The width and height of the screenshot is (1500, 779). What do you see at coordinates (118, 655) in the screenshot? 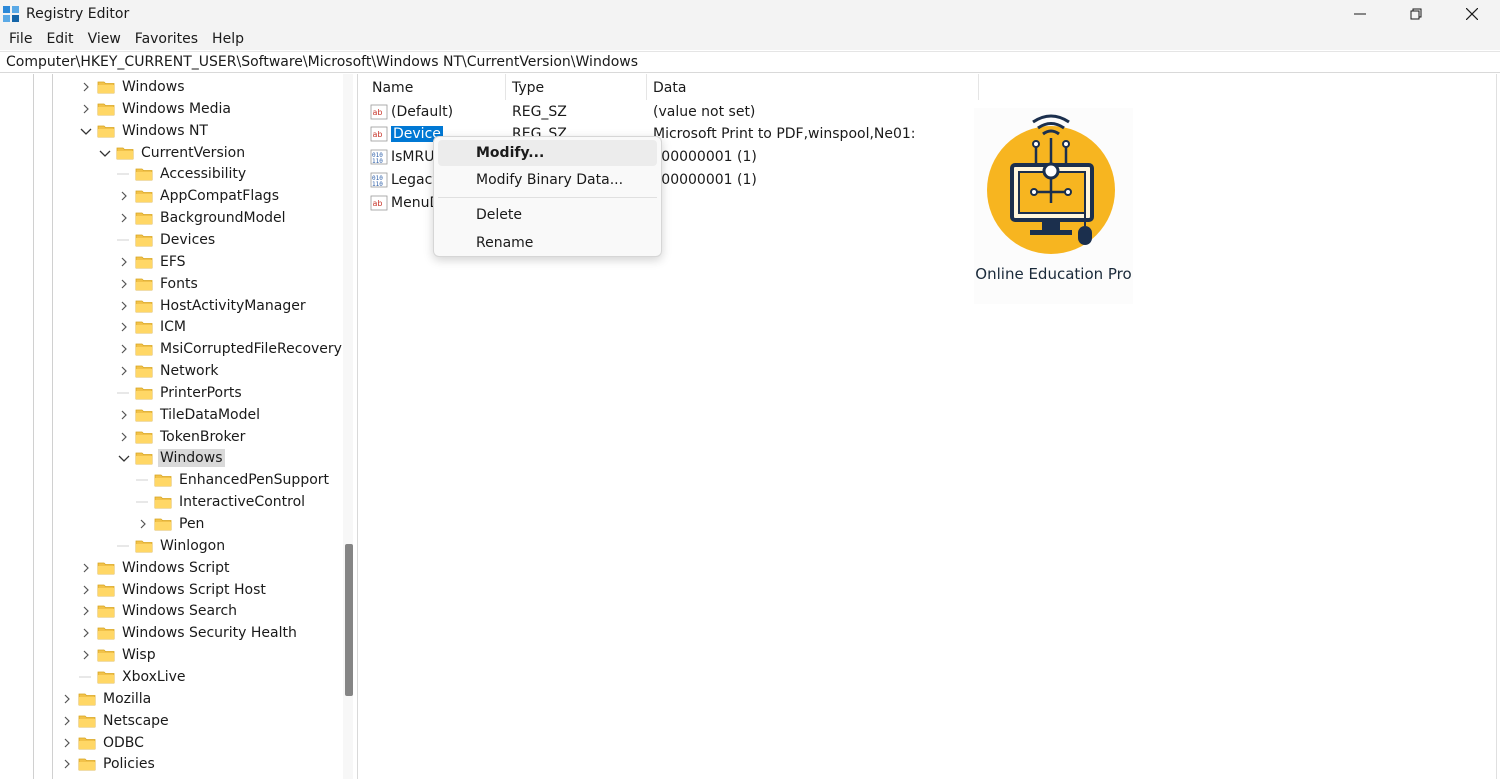
I see `tree-item: Wisp` at bounding box center [118, 655].